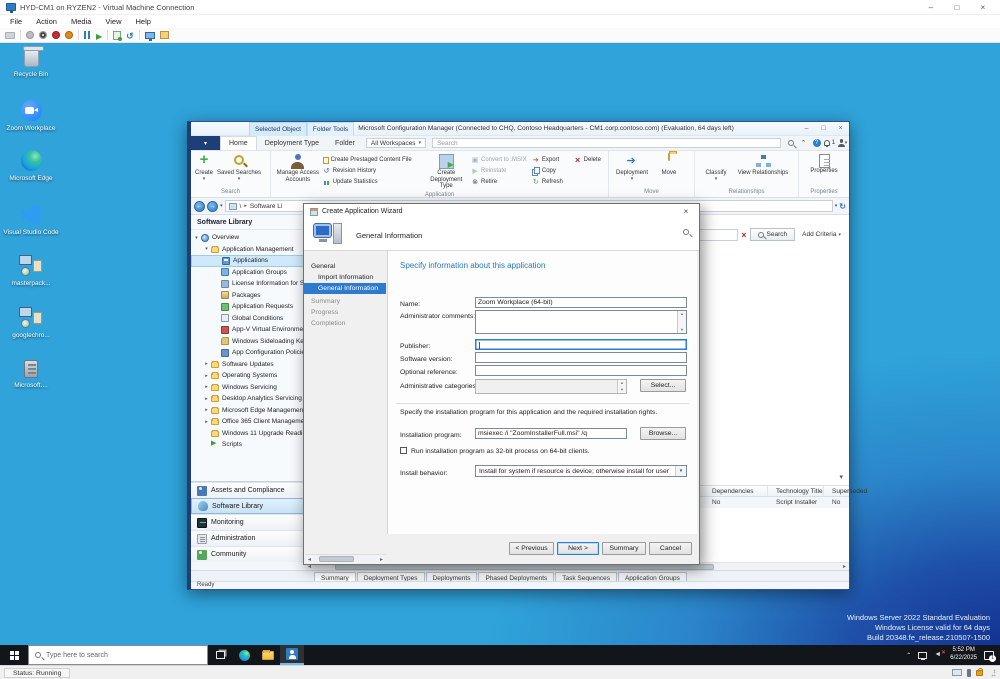  Describe the element at coordinates (992, 672) in the screenshot. I see `resize-grip` at that location.